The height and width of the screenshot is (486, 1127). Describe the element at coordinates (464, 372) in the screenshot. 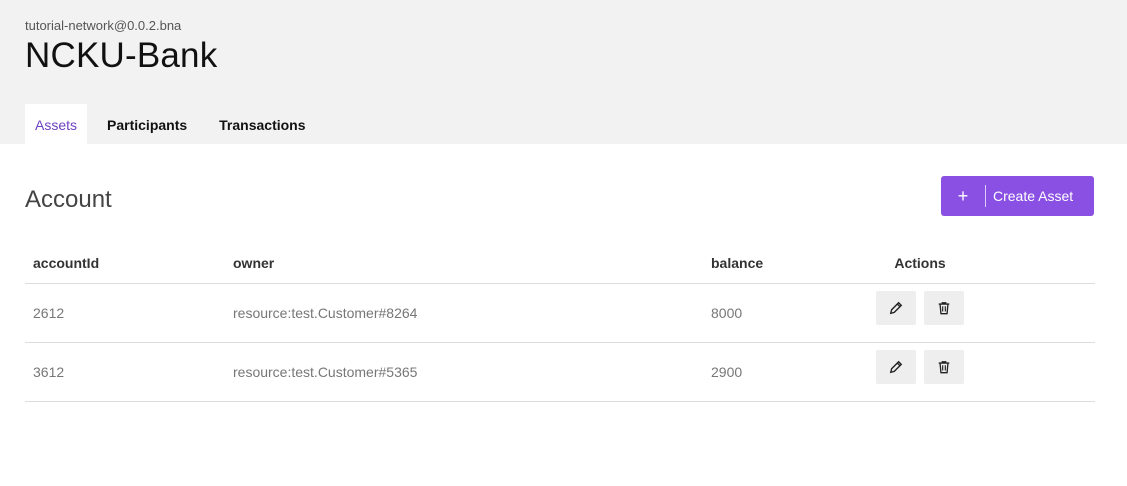

I see `cell-owner: resource:test.Customer#5365` at that location.